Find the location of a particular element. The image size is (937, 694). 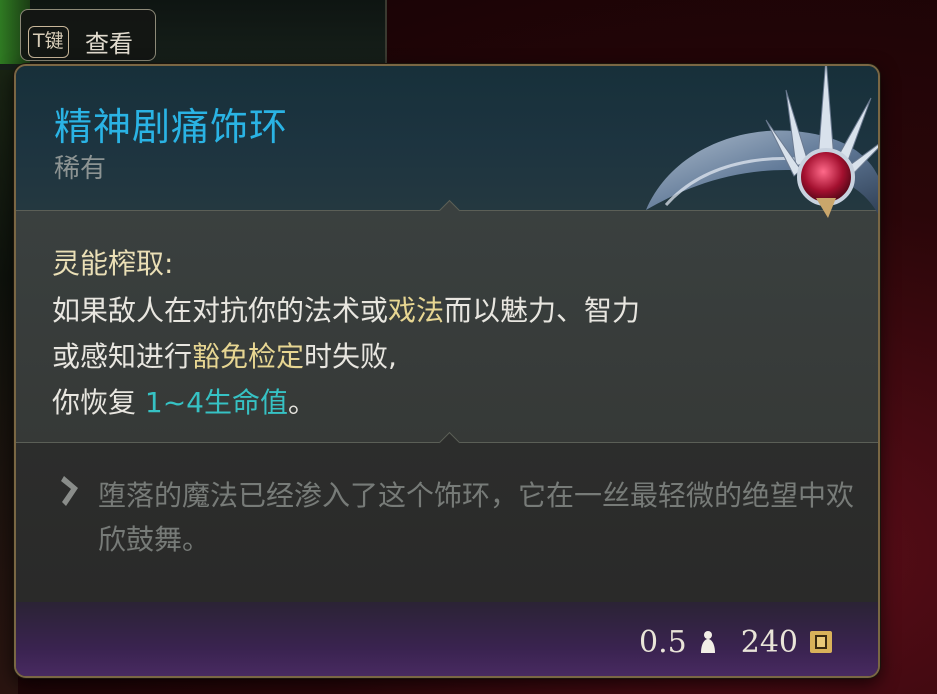

keyword-saving-throw: 豁免检定 is located at coordinates (248, 356).